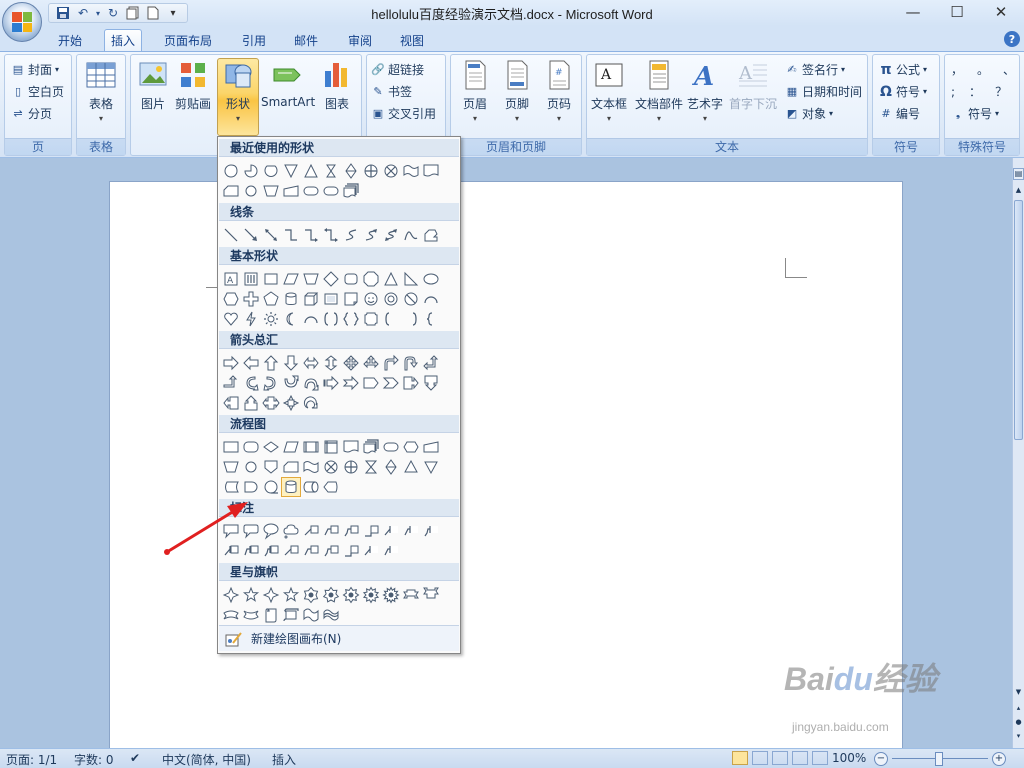  I want to click on zoom-slider-thumb, so click(939, 759).